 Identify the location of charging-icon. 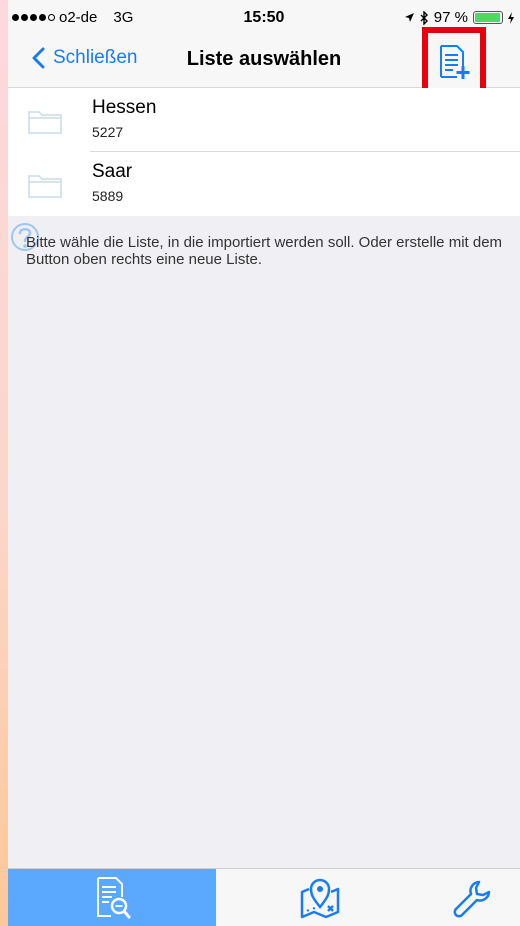
(511, 17).